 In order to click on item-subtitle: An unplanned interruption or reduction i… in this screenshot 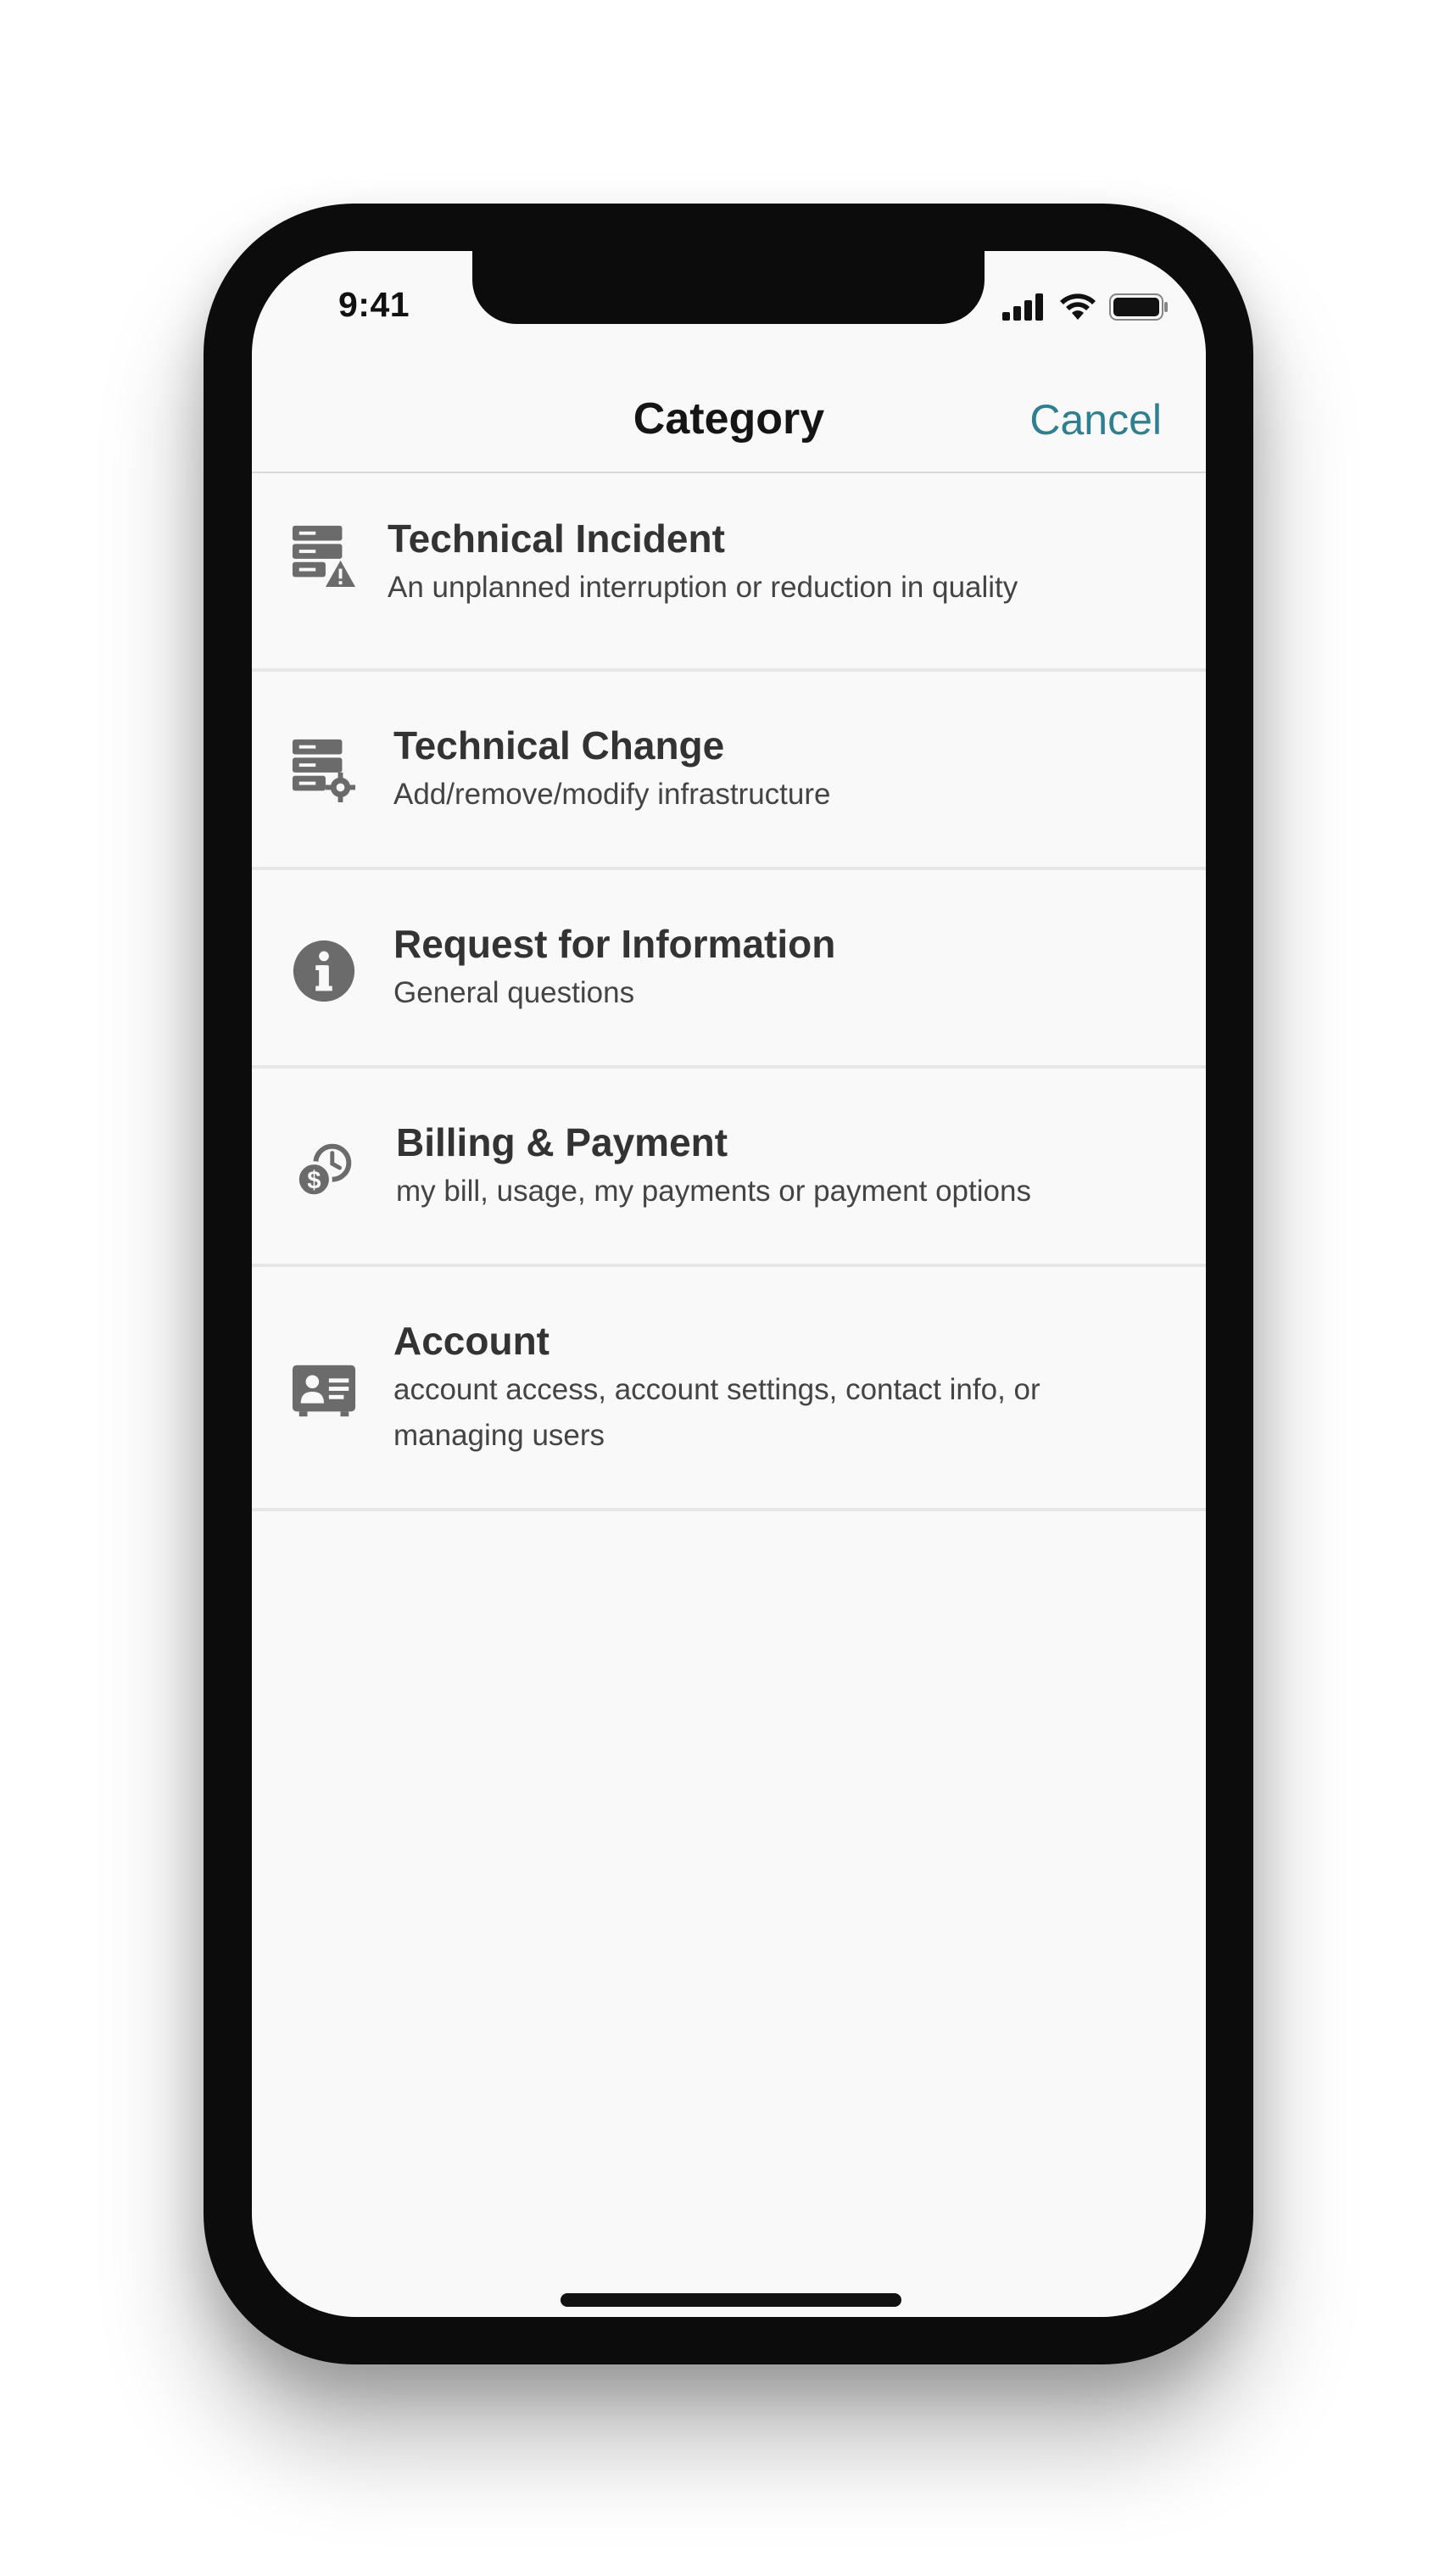, I will do `click(703, 588)`.